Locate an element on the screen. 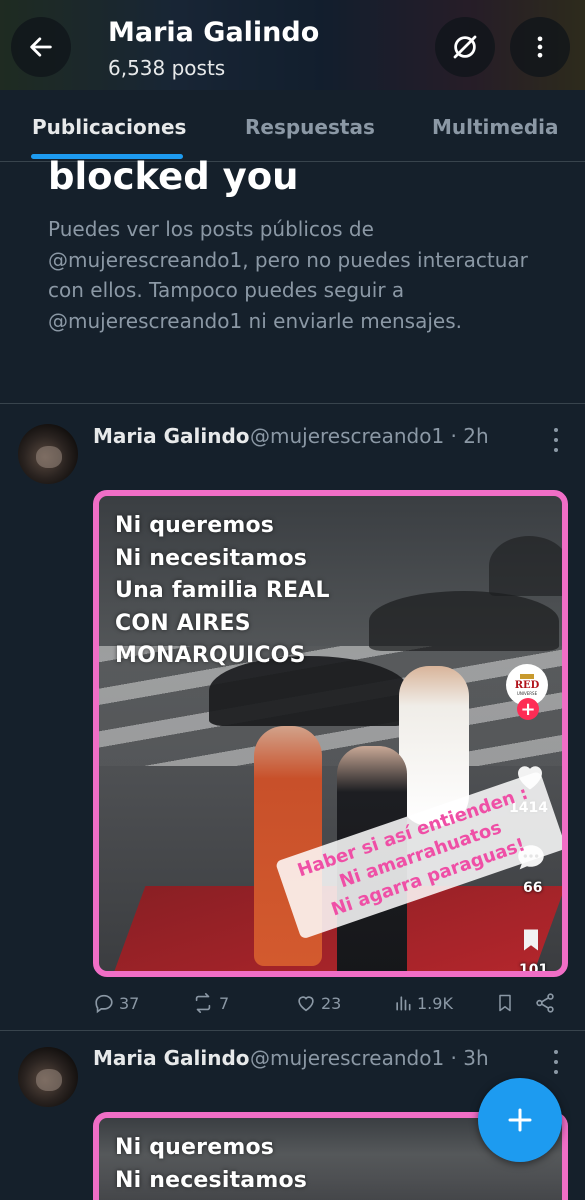 The image size is (585, 1200). repost-count: 7 is located at coordinates (224, 1003).